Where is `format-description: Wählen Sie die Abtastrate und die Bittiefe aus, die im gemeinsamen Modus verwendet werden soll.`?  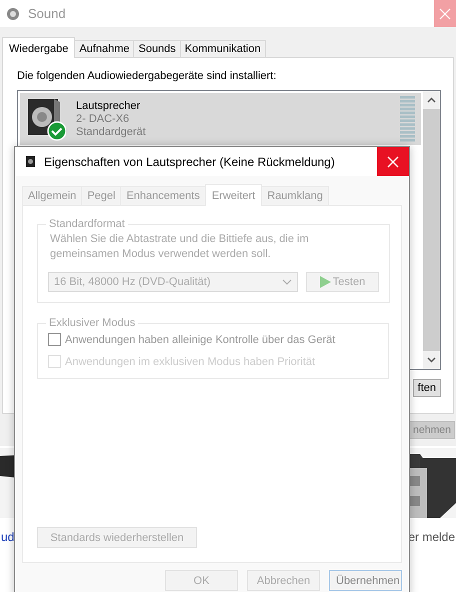 format-description: Wählen Sie die Abtastrate und die Bittiefe aus, die im gemeinsamen Modus verwendet werden soll. is located at coordinates (180, 247).